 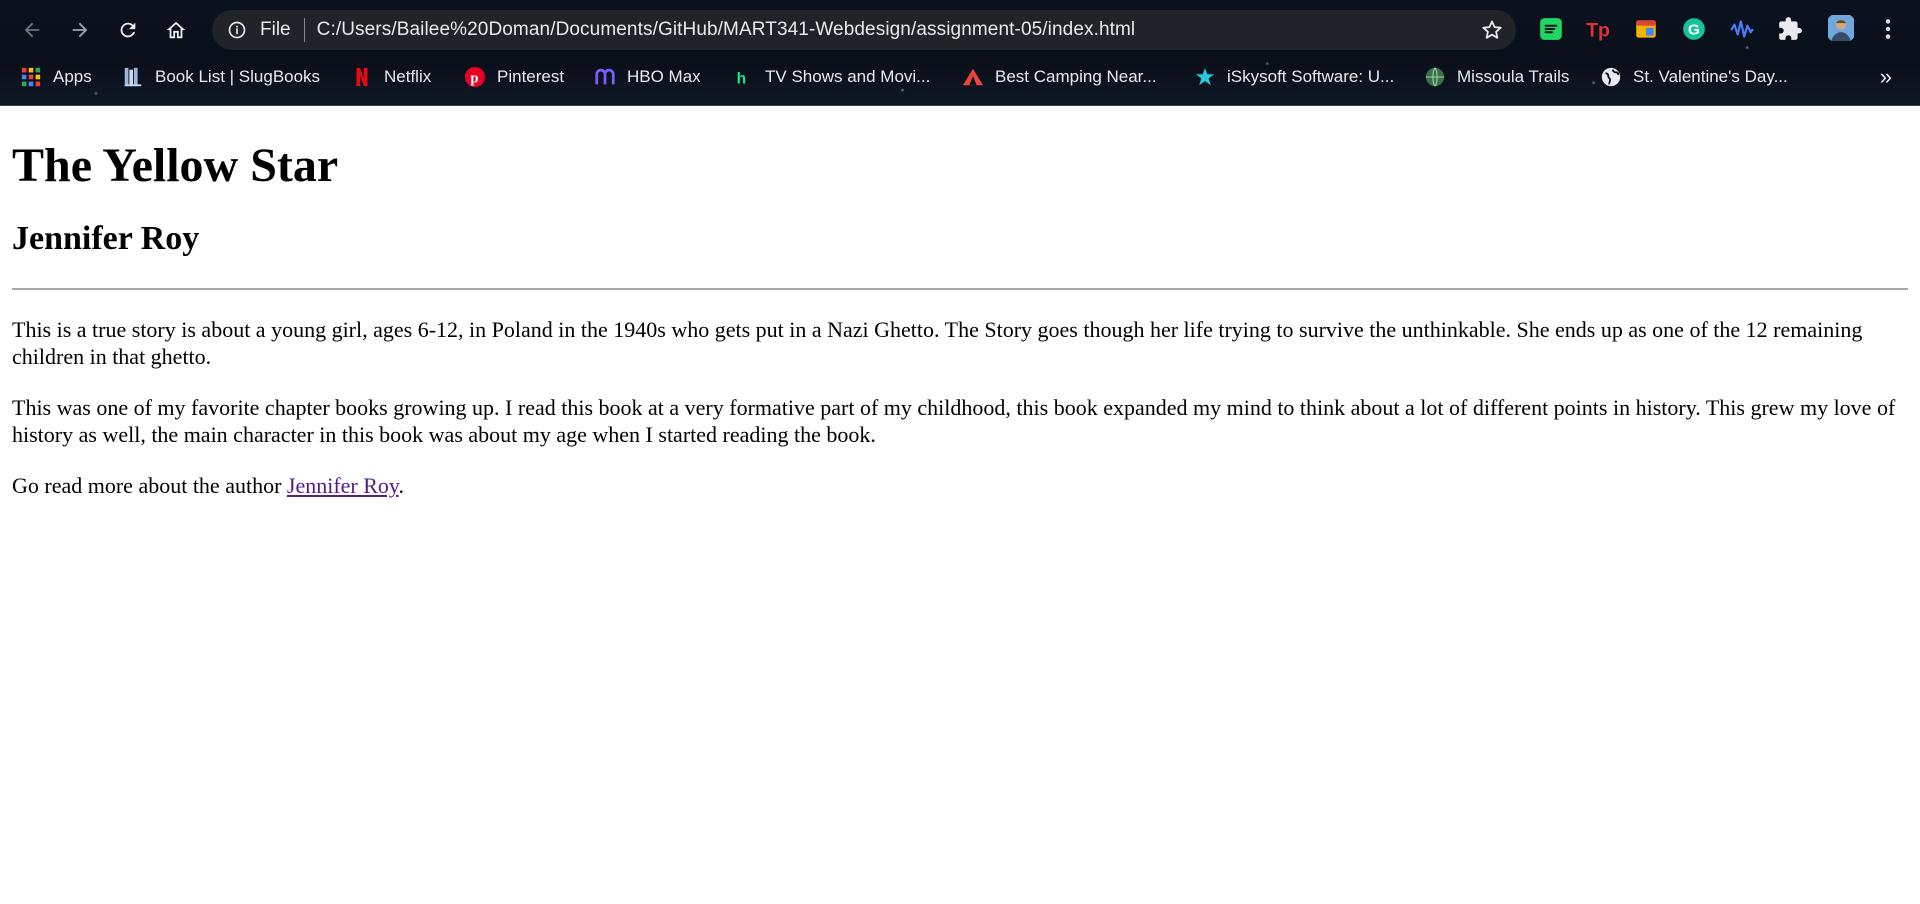 What do you see at coordinates (1205, 77) in the screenshot?
I see `star-icon` at bounding box center [1205, 77].